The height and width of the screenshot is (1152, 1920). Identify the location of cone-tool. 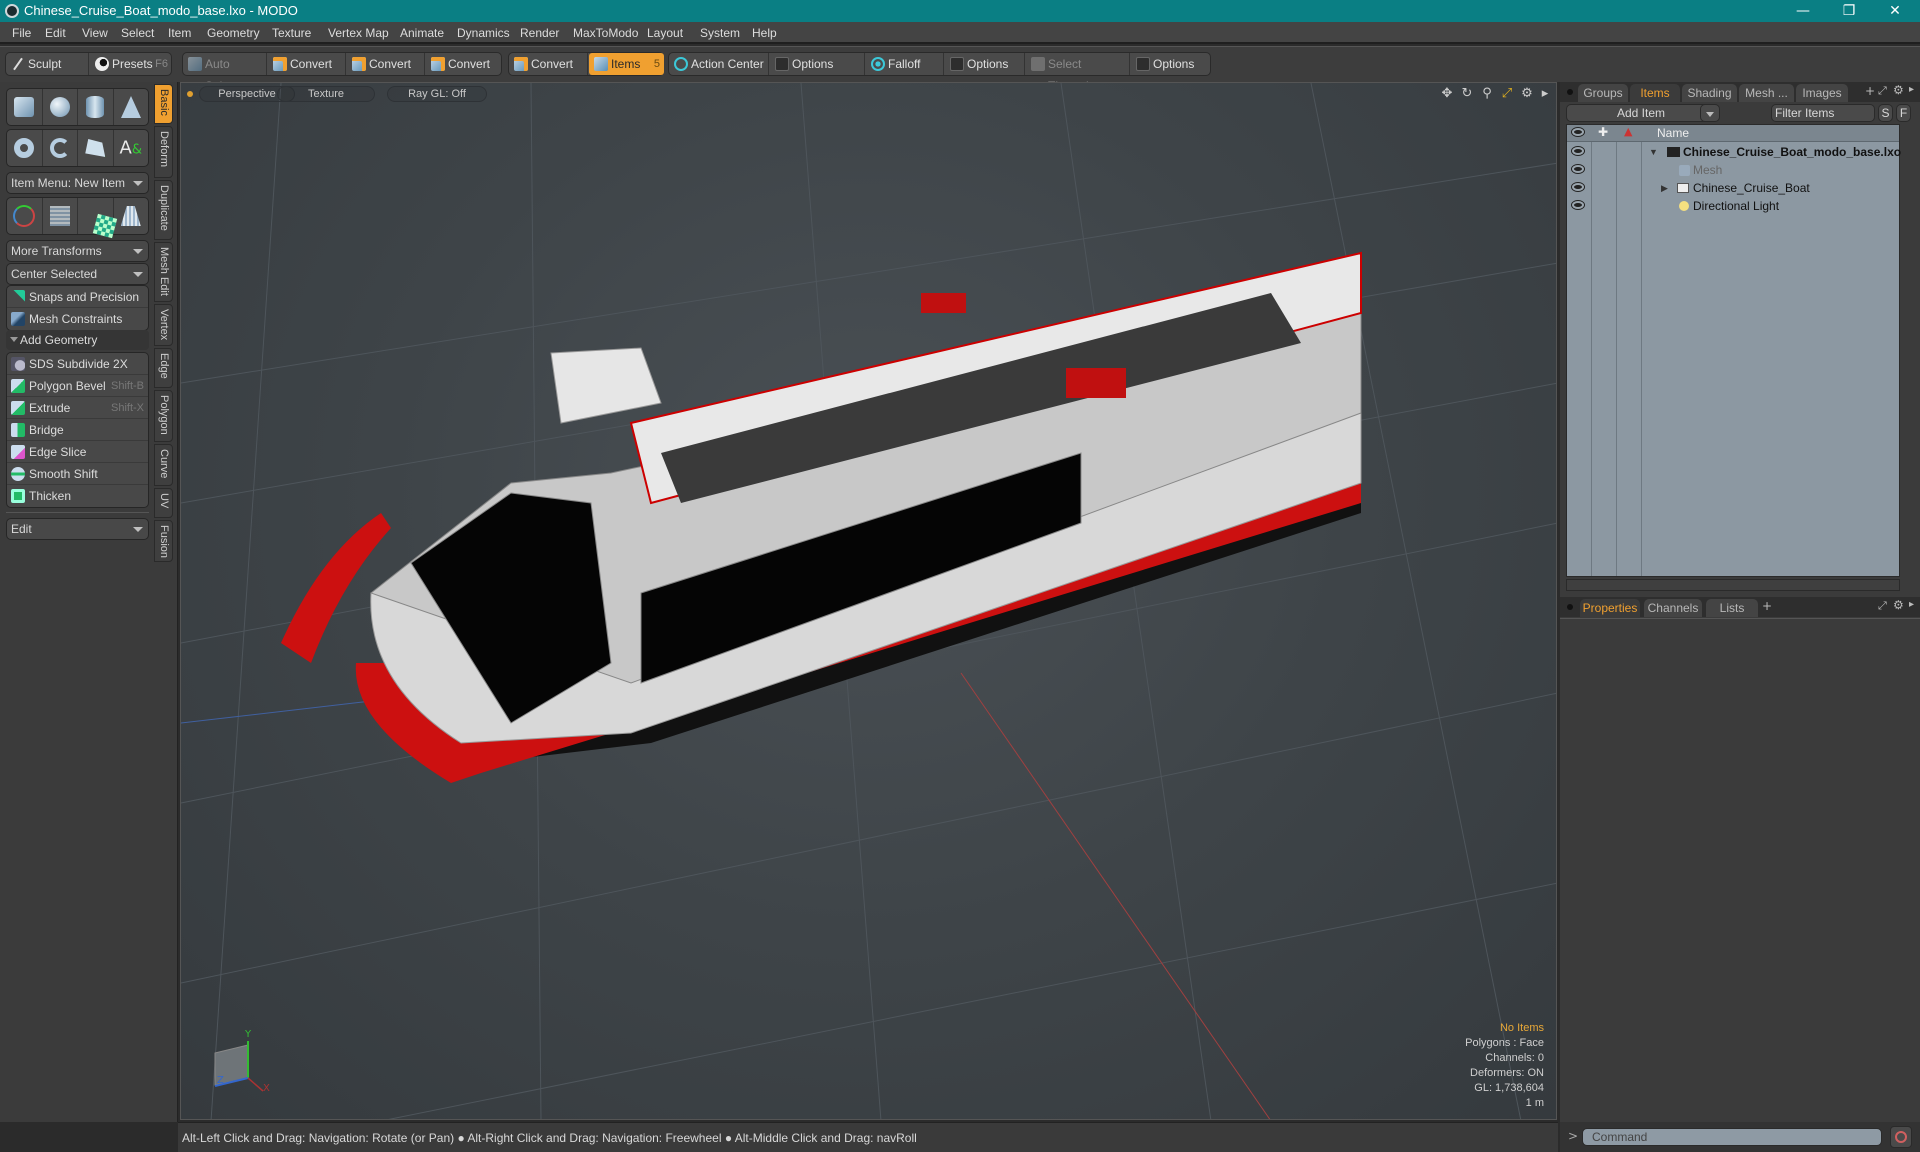
(131, 107).